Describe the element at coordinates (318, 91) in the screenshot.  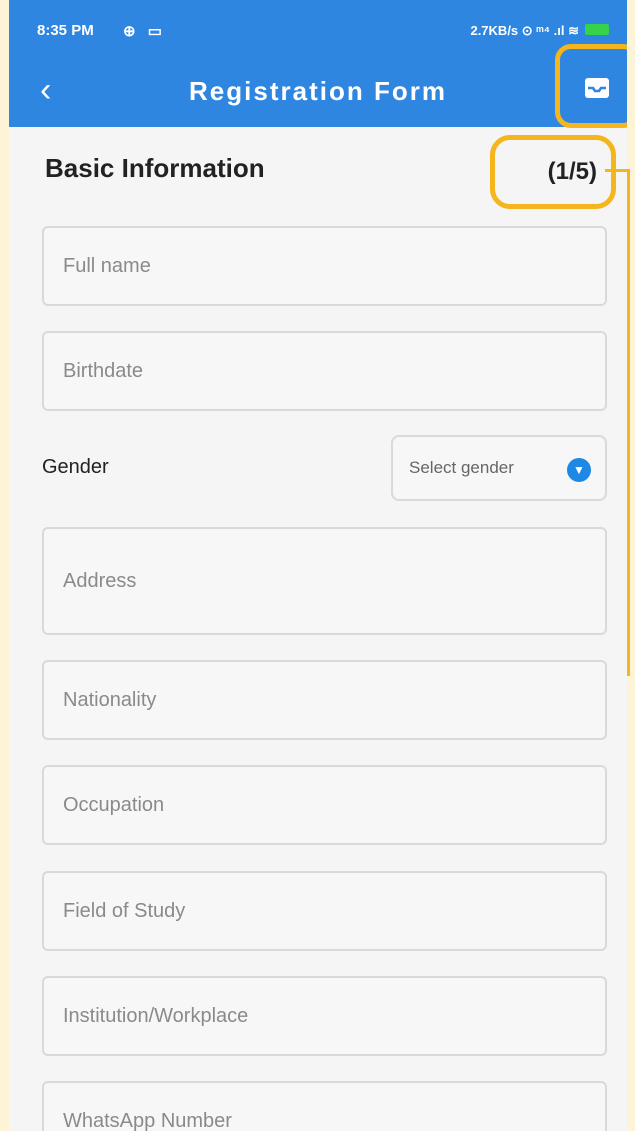
I see `page-title: Registration Form` at that location.